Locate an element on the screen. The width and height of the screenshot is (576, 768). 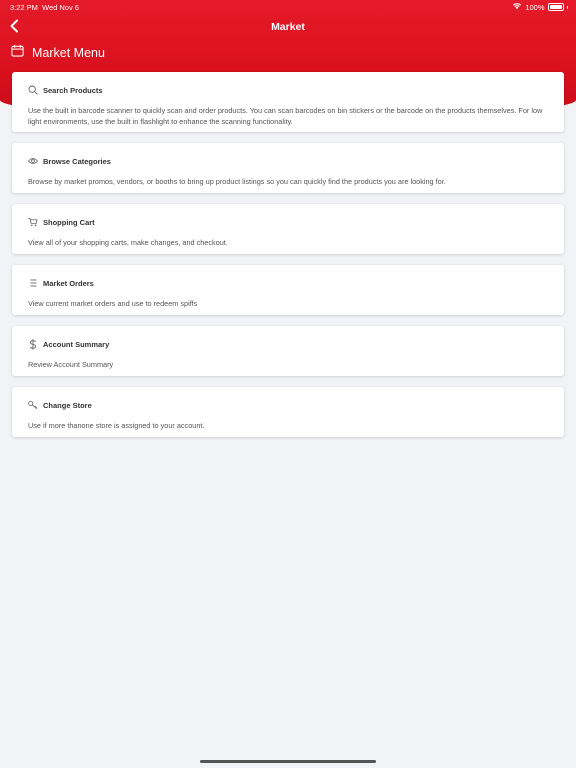
status-indicators: 100% is located at coordinates (540, 7).